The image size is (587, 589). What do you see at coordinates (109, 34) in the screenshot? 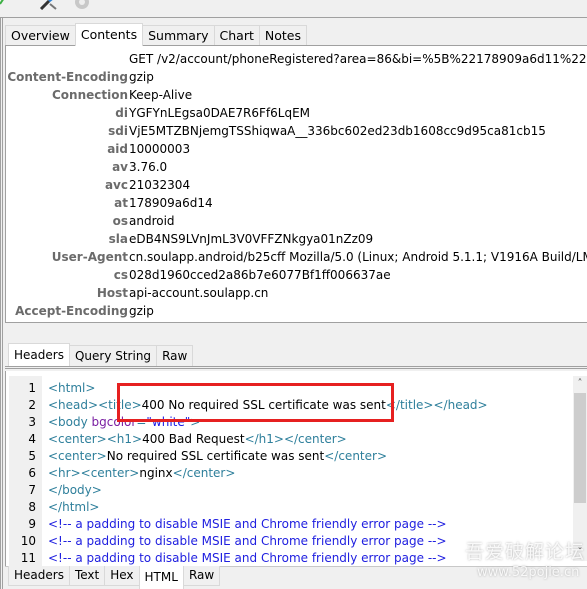
I see `tab-contents: Contents` at bounding box center [109, 34].